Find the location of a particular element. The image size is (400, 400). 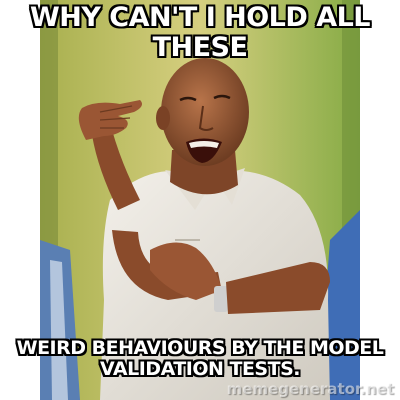

watermark: memegenerator.net is located at coordinates (310, 389).